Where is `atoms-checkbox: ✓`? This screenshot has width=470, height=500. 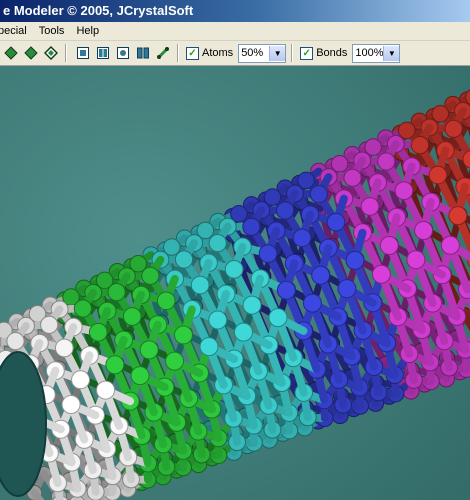
atoms-checkbox: ✓ is located at coordinates (192, 53).